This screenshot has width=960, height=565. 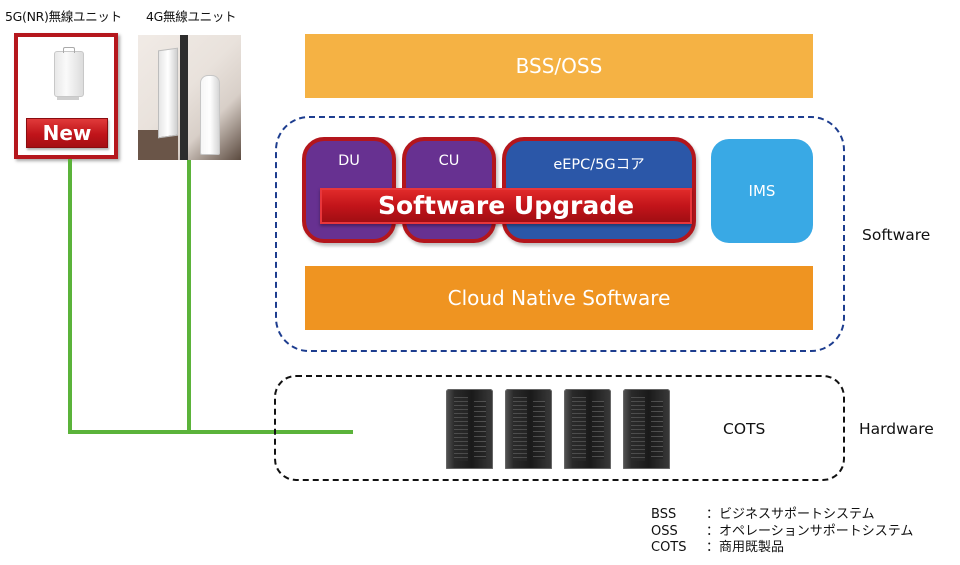 What do you see at coordinates (449, 161) in the screenshot?
I see `cu-label: CU` at bounding box center [449, 161].